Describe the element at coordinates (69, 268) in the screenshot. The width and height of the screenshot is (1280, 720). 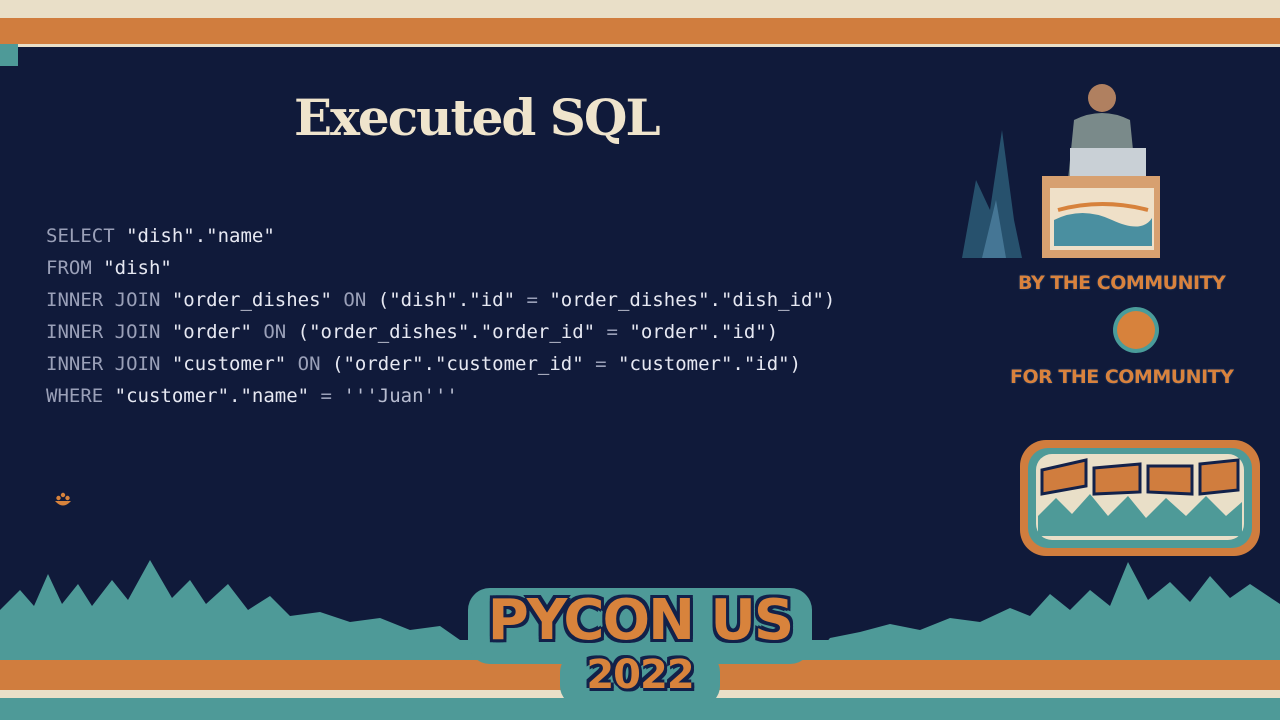
I see `sql-keyword: FROM` at that location.